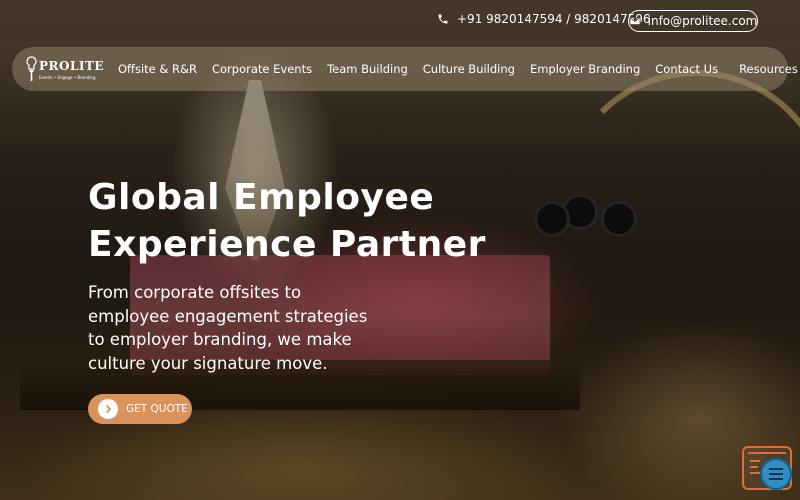 The image size is (800, 500). Describe the element at coordinates (585, 69) in the screenshot. I see `nav-item-employer-branding: Employer Branding` at that location.